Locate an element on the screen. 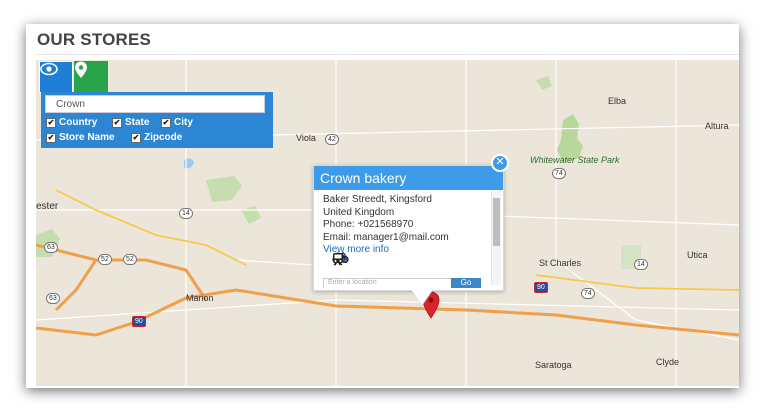 The height and width of the screenshot is (412, 765). store-address: Baker Streedt, Kingsford is located at coordinates (377, 199).